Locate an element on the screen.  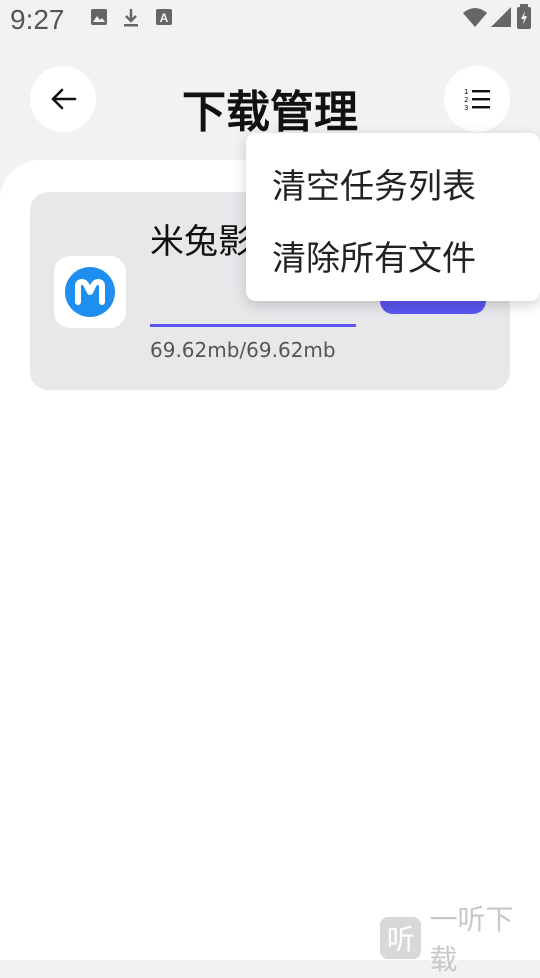
status-time: 9:27 is located at coordinates (37, 19).